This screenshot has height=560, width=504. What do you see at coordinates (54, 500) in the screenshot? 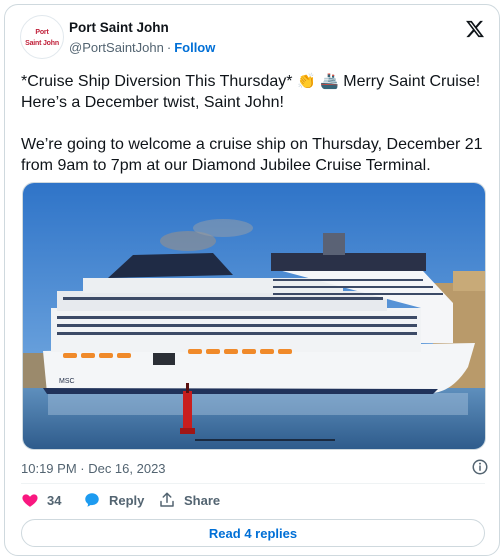
I see `like-count: 34` at bounding box center [54, 500].